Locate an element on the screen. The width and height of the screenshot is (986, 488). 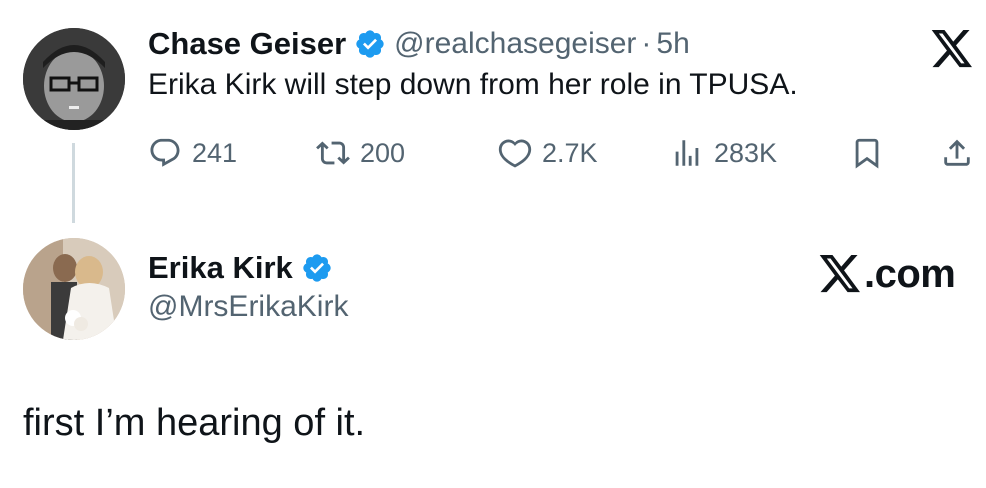
thread-connector-line is located at coordinates (73, 183).